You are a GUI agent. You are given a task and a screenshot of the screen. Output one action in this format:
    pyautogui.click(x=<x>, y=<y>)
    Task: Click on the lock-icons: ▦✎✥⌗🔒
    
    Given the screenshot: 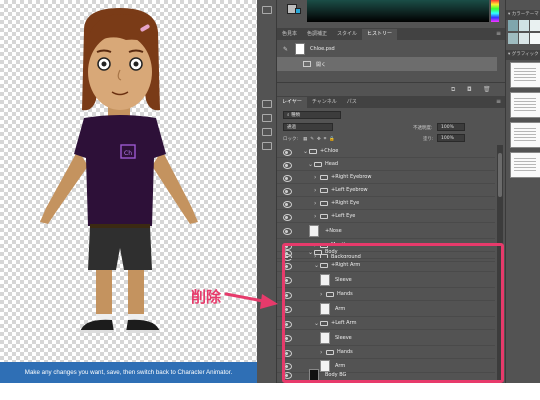 What is the action you would take?
    pyautogui.click(x=320, y=139)
    